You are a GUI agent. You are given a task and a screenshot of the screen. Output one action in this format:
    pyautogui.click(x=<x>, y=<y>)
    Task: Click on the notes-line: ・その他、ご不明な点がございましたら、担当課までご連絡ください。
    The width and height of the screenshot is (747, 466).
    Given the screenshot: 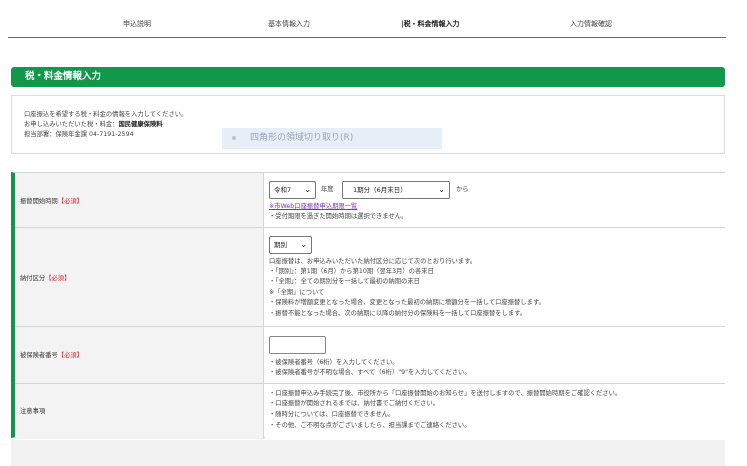 What is the action you would take?
    pyautogui.click(x=370, y=425)
    